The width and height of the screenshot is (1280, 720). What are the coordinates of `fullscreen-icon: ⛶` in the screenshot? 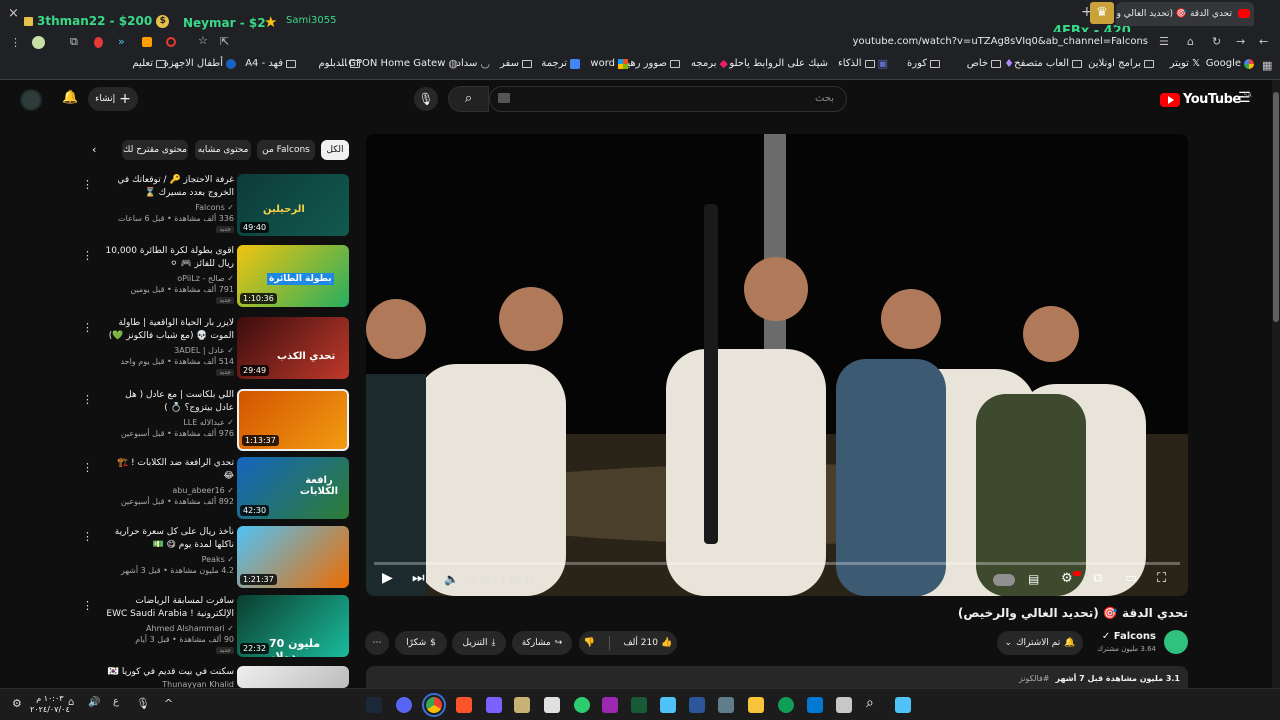 It's located at (1161, 578).